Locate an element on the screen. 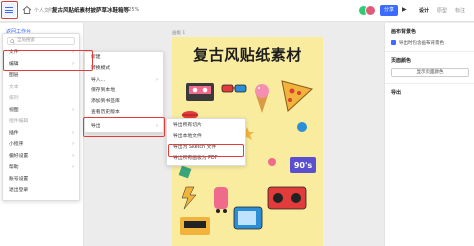  file-menu-item-label: 保存到本地 is located at coordinates (103, 90).